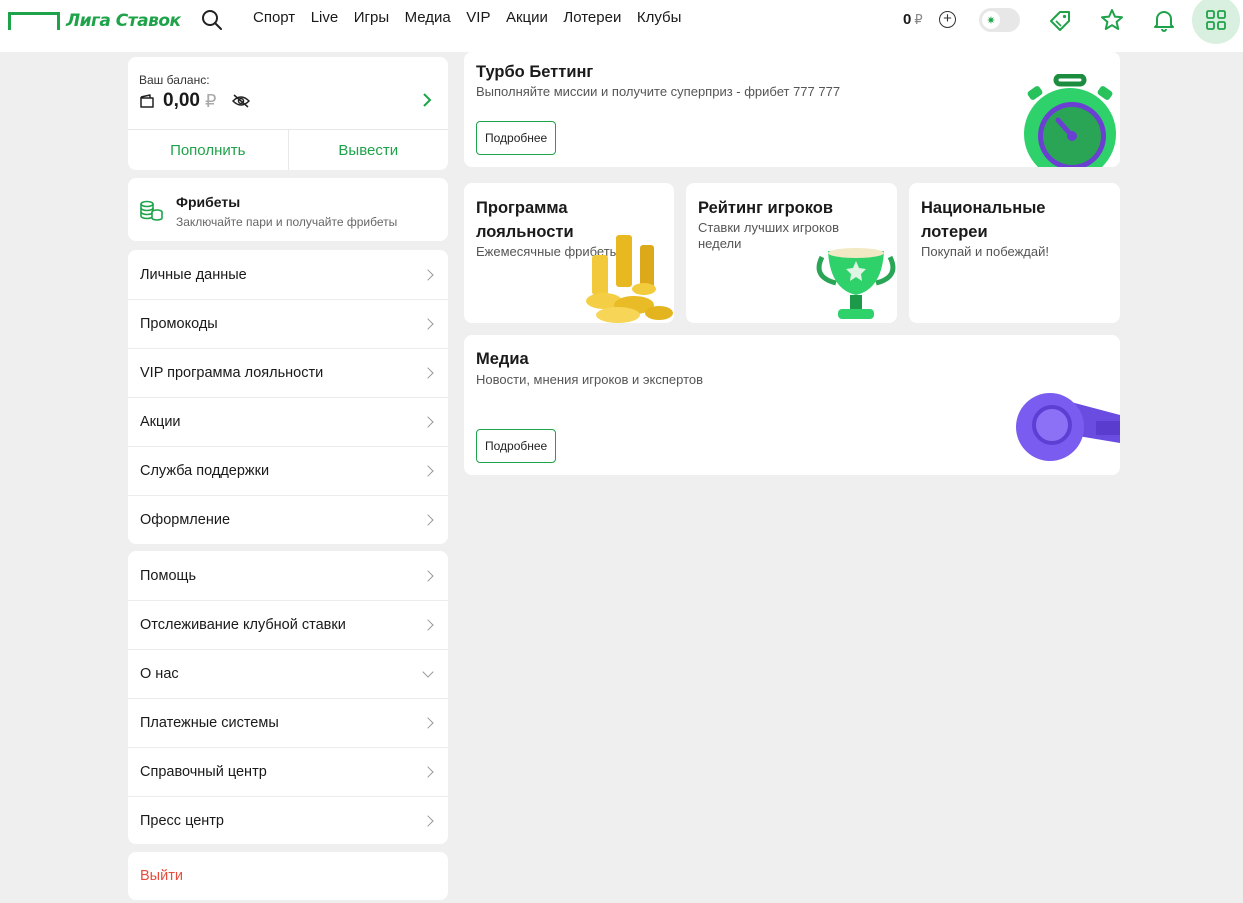  What do you see at coordinates (428, 672) in the screenshot?
I see `chevron-down-icon` at bounding box center [428, 672].